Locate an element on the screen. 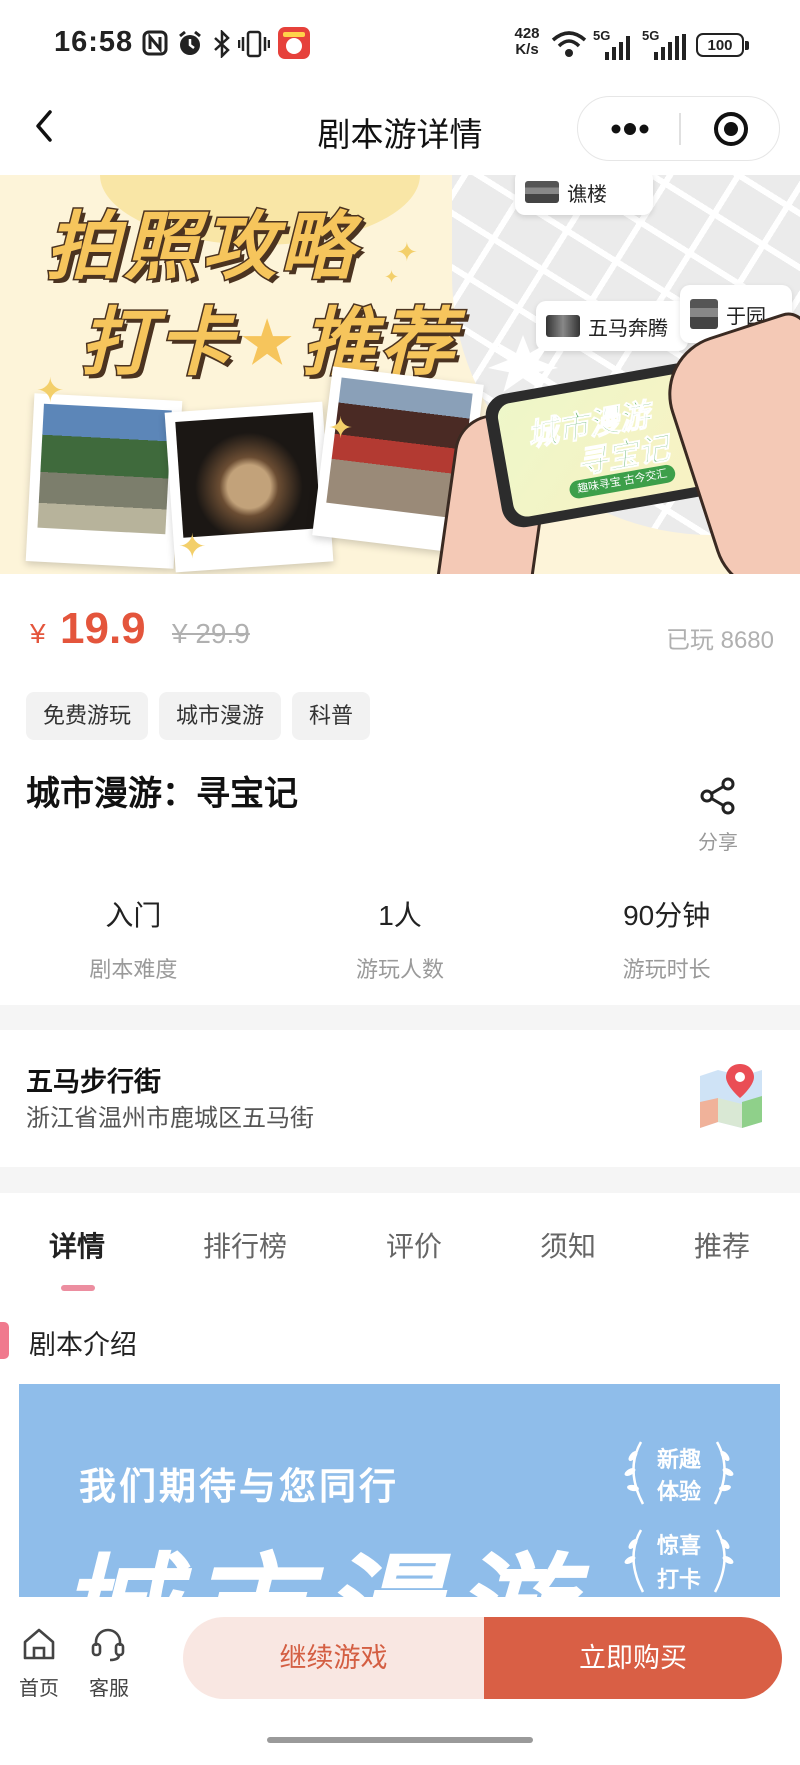  share-label: 分享 is located at coordinates (718, 840).